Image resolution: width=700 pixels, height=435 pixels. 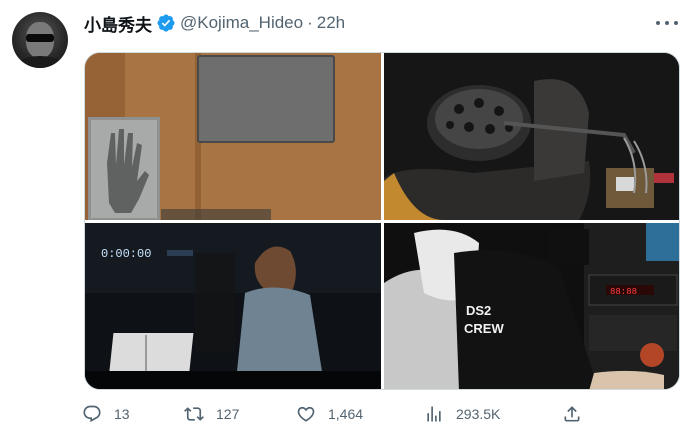 I want to click on more-icon, so click(x=667, y=23).